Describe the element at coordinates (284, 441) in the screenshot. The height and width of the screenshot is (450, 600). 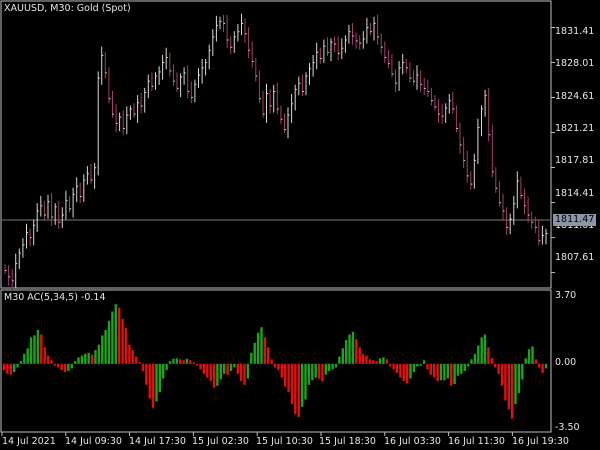
I see `time-tick-label: 15 Jul 10:30` at that location.